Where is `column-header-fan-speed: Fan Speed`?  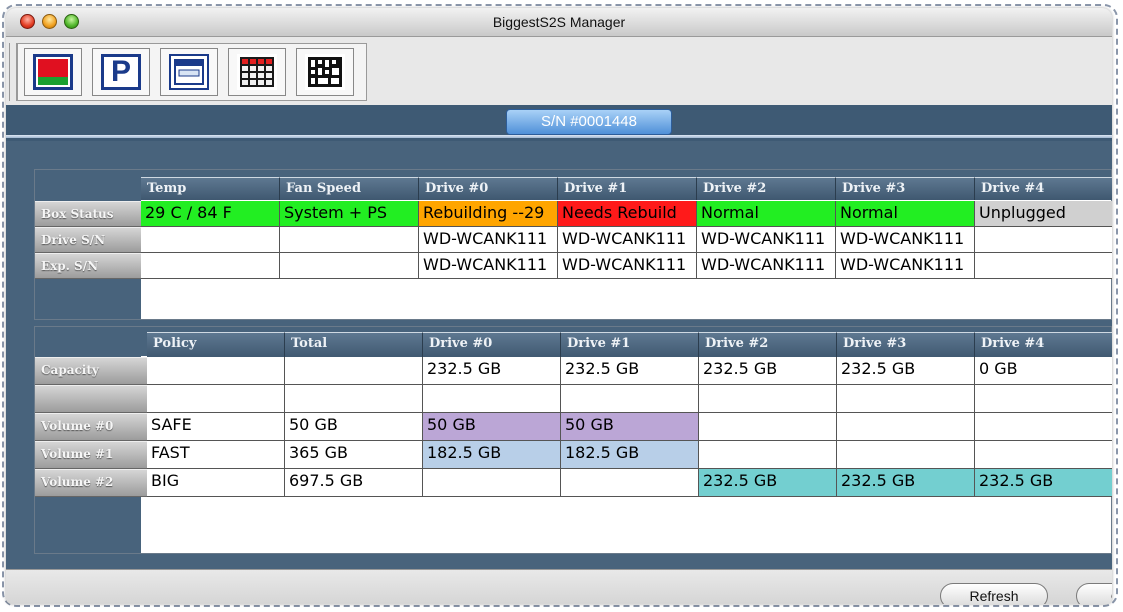
column-header-fan-speed: Fan Speed is located at coordinates (349, 188).